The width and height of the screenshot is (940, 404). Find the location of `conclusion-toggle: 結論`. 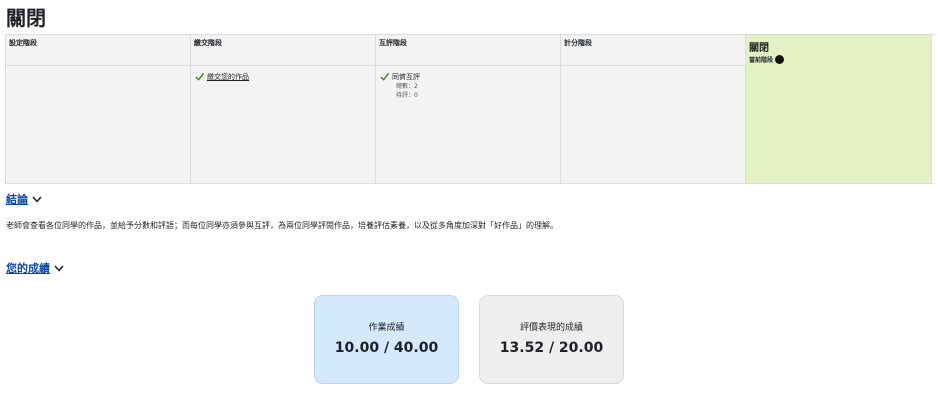

conclusion-toggle: 結論 is located at coordinates (24, 199).